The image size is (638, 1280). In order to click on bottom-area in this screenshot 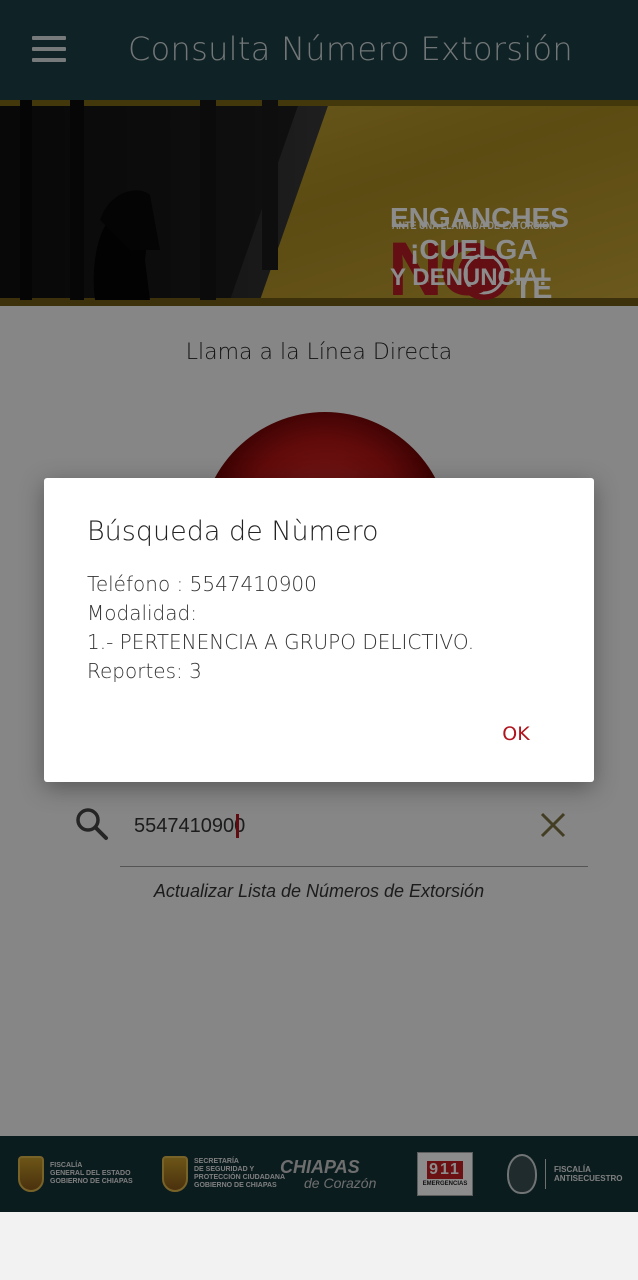, I will do `click(319, 1246)`.